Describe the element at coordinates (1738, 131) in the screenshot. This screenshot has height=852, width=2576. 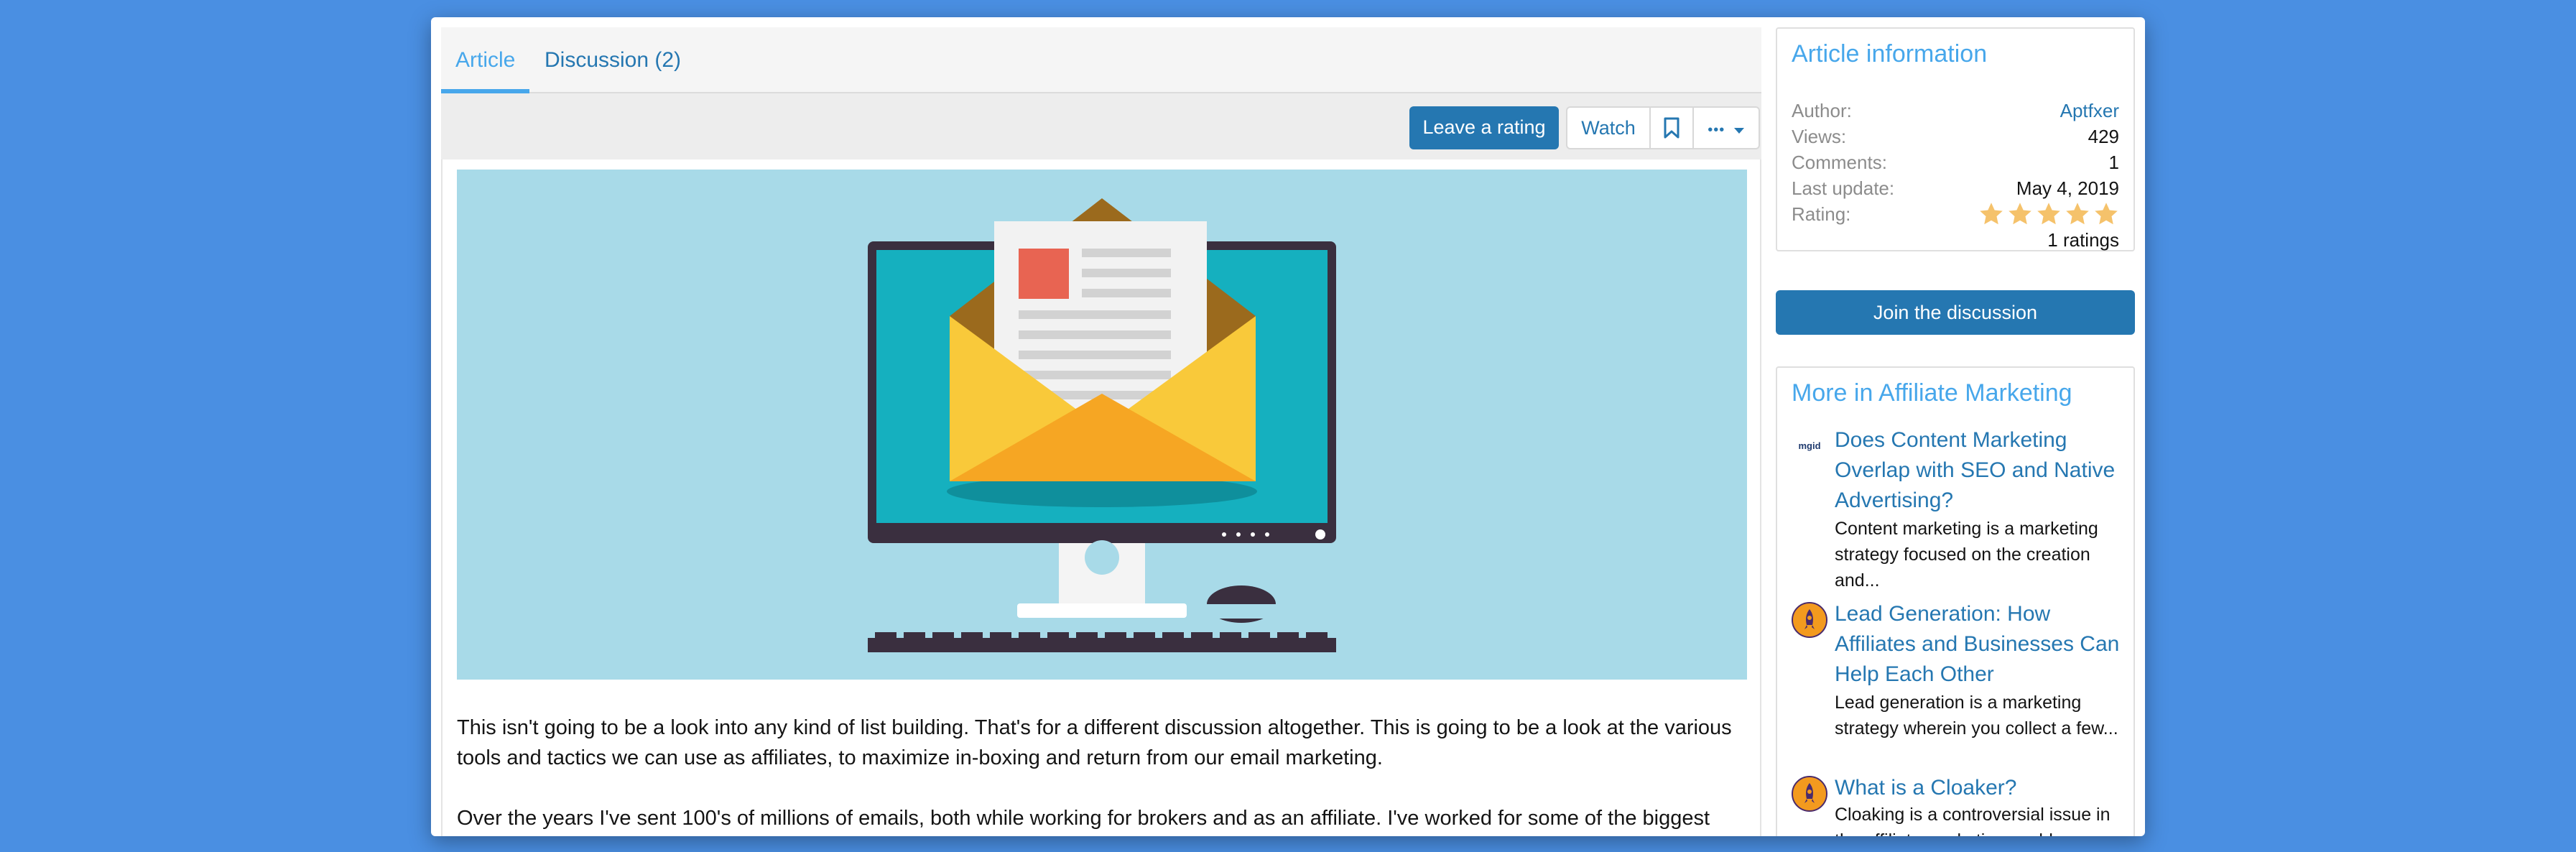
I see `caret-down-icon` at that location.